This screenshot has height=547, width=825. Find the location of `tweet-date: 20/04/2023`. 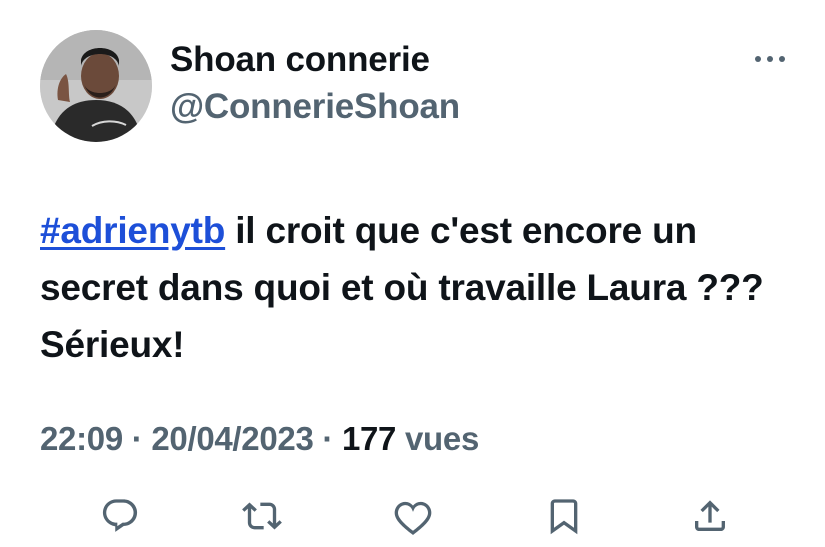

tweet-date: 20/04/2023 is located at coordinates (232, 438).